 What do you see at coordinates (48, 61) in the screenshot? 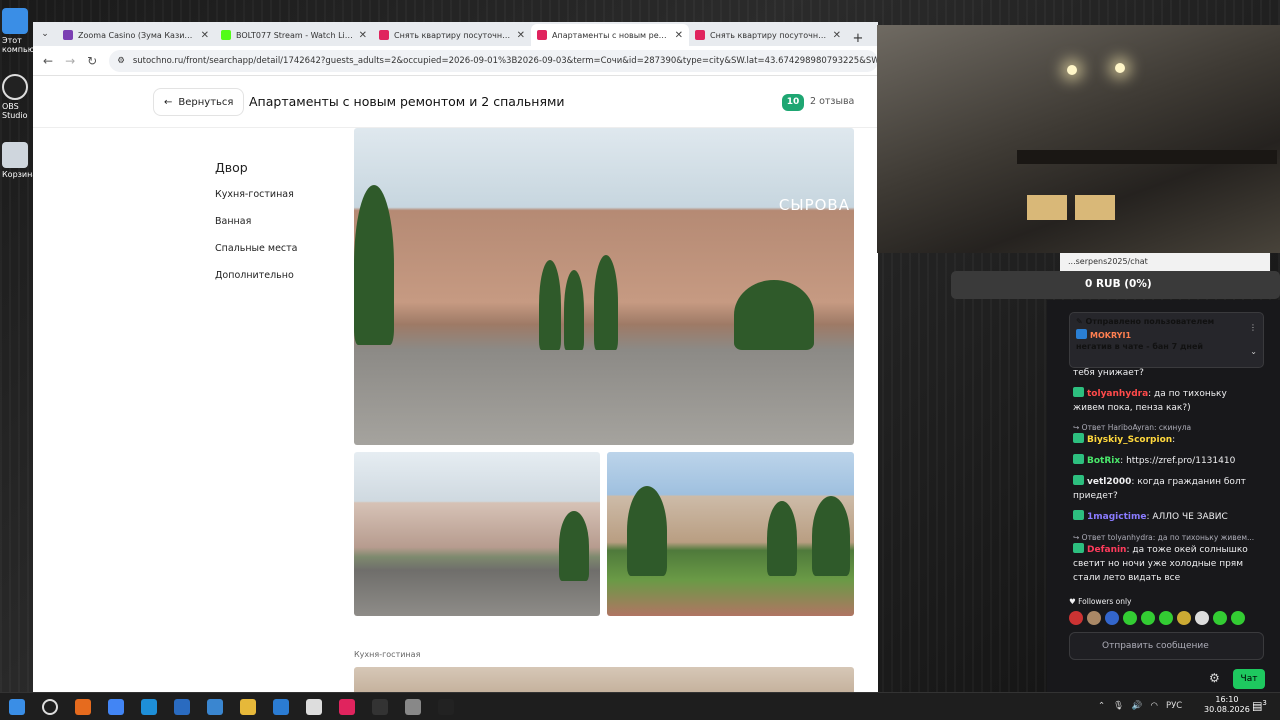
I see `back-arrow-icon: ←` at bounding box center [48, 61].